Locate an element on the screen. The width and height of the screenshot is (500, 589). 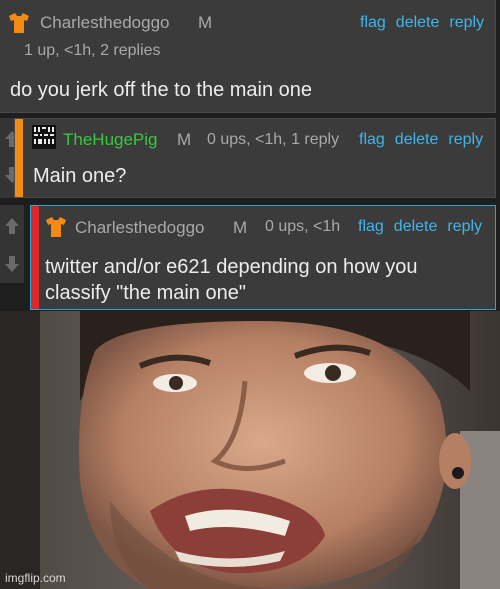
pixel-avatar-icon is located at coordinates (44, 137).